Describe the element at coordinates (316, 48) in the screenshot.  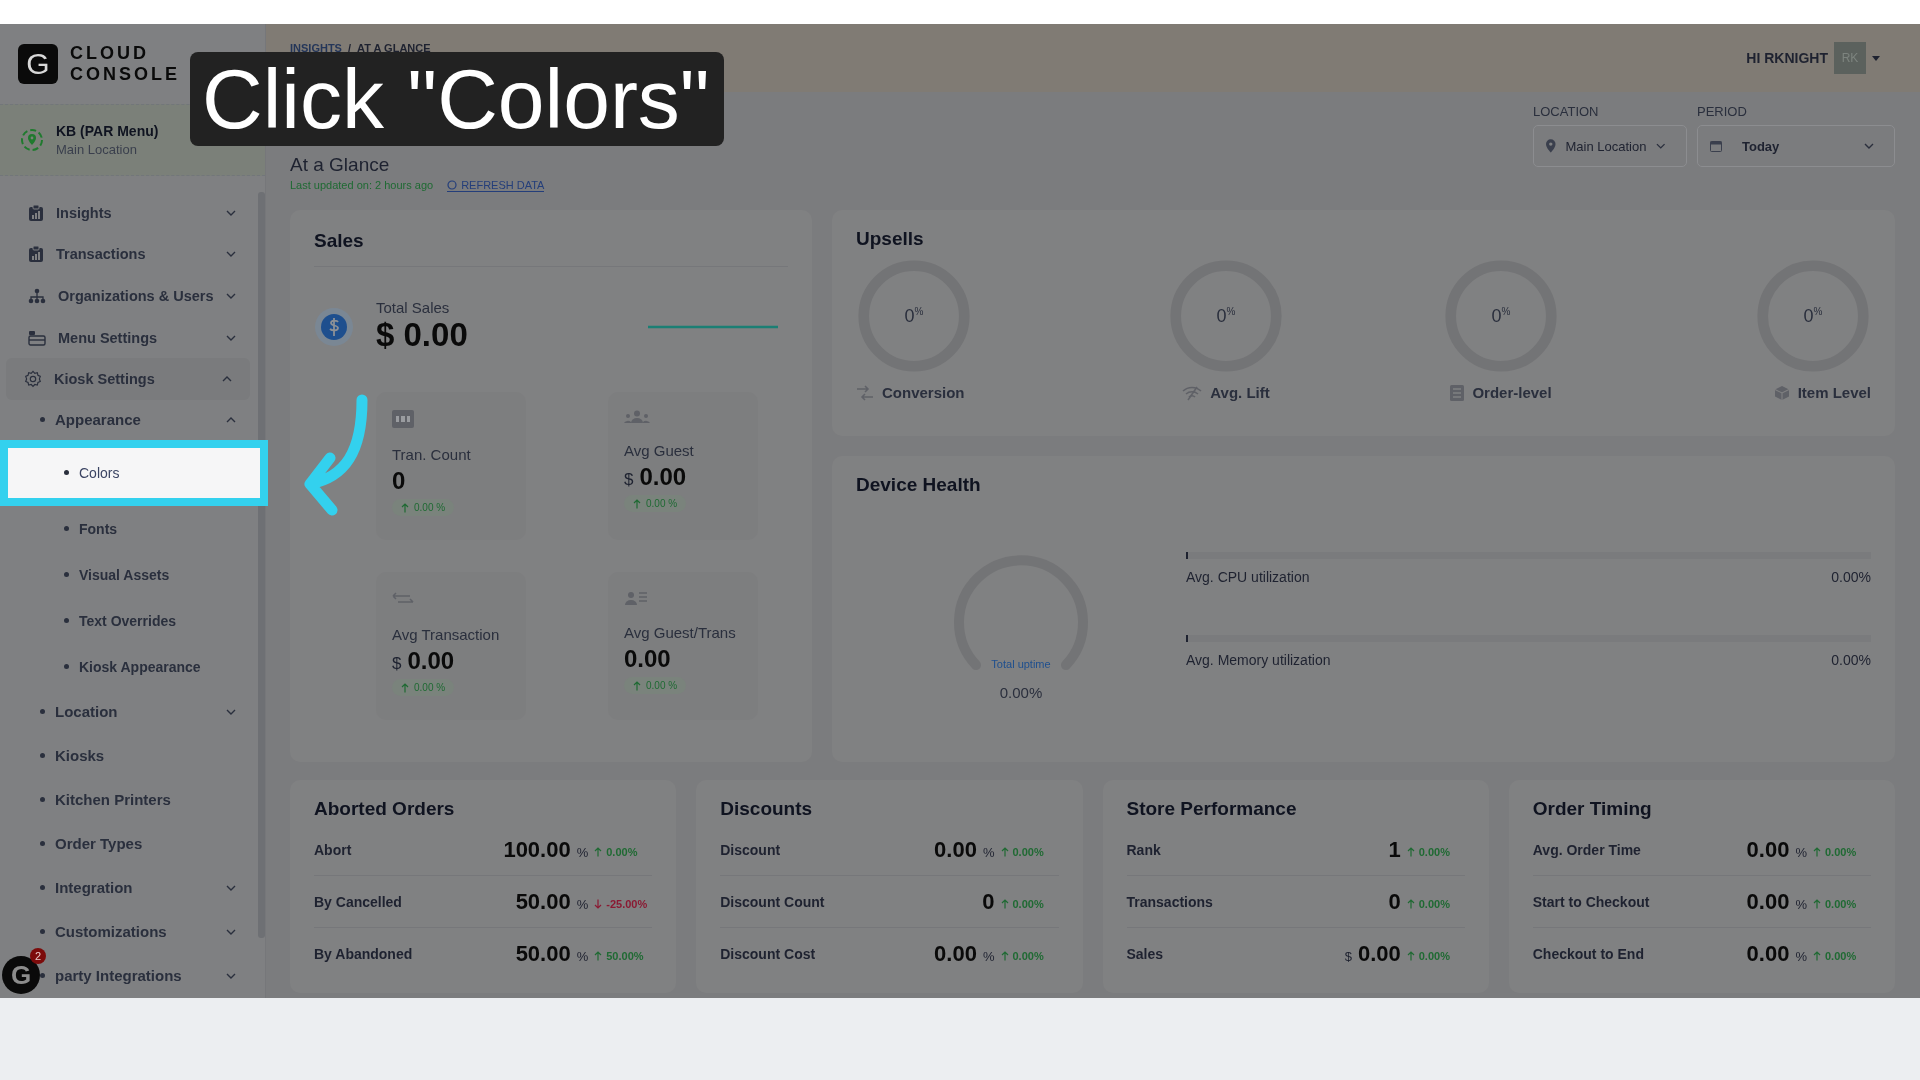
I see `breadcrumb-item: INSIGHTS` at that location.